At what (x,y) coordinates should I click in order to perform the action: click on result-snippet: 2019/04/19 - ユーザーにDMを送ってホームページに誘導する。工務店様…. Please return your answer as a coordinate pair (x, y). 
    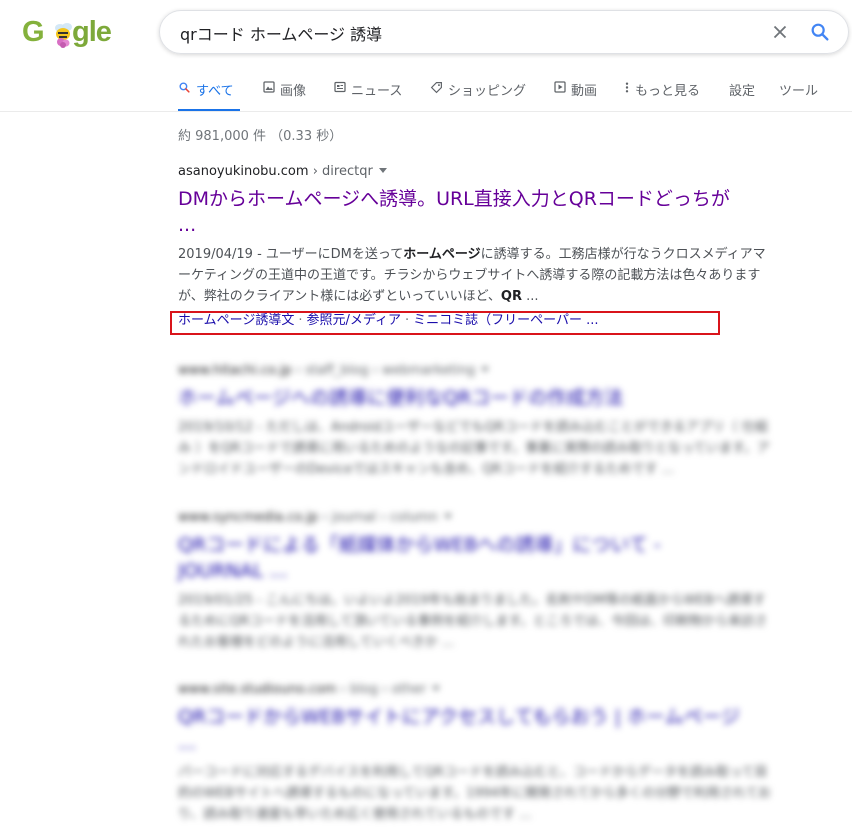
    Looking at the image, I should click on (476, 275).